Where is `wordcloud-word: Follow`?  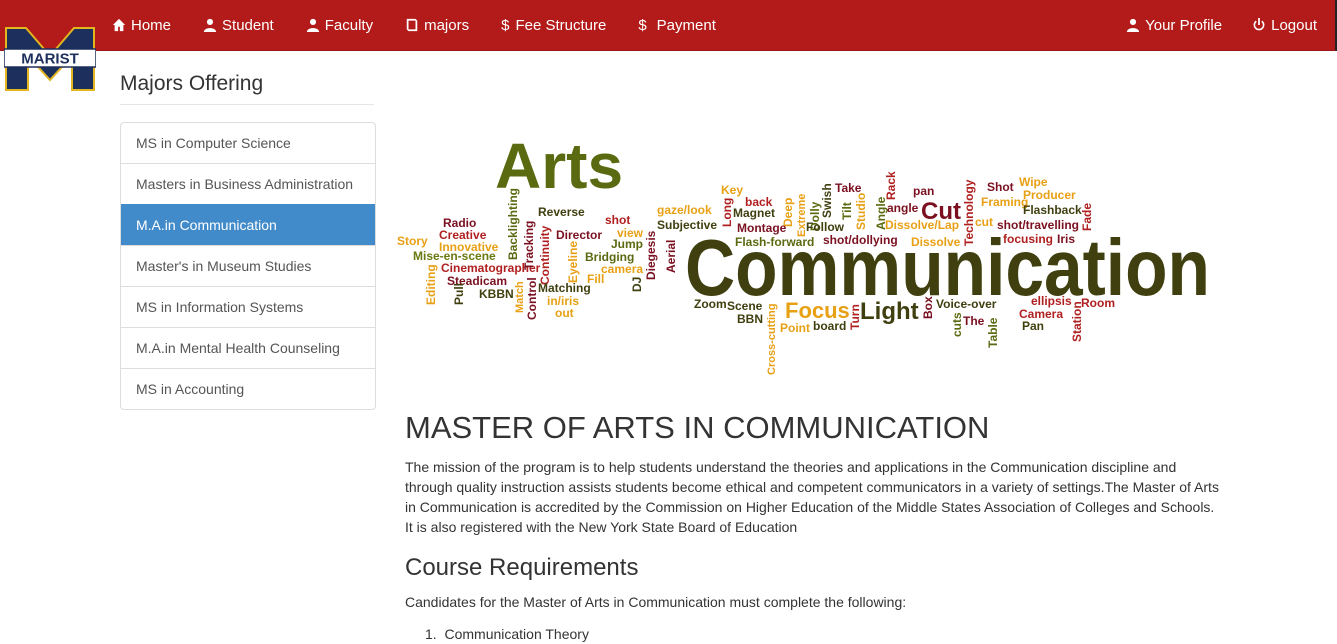 wordcloud-word: Follow is located at coordinates (825, 227).